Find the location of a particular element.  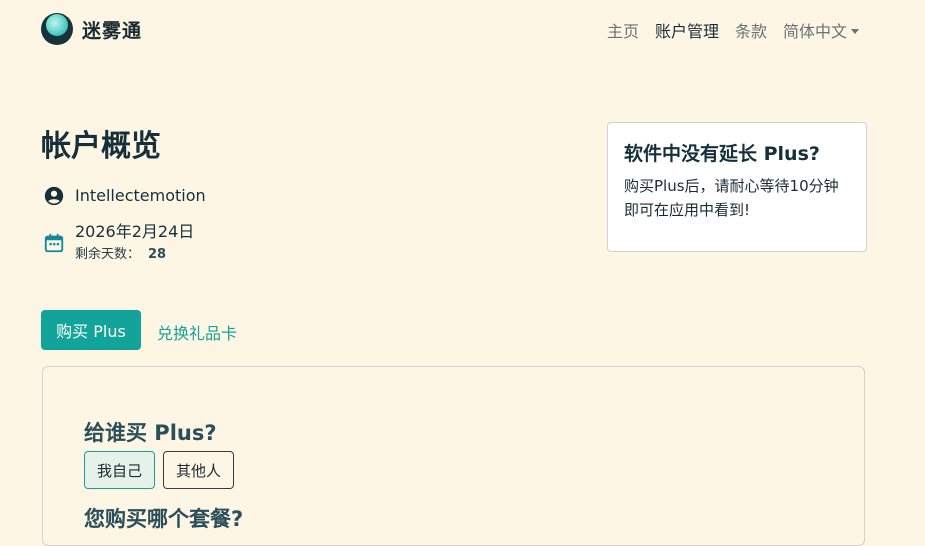

user-row: Intellectemotion is located at coordinates (124, 196).